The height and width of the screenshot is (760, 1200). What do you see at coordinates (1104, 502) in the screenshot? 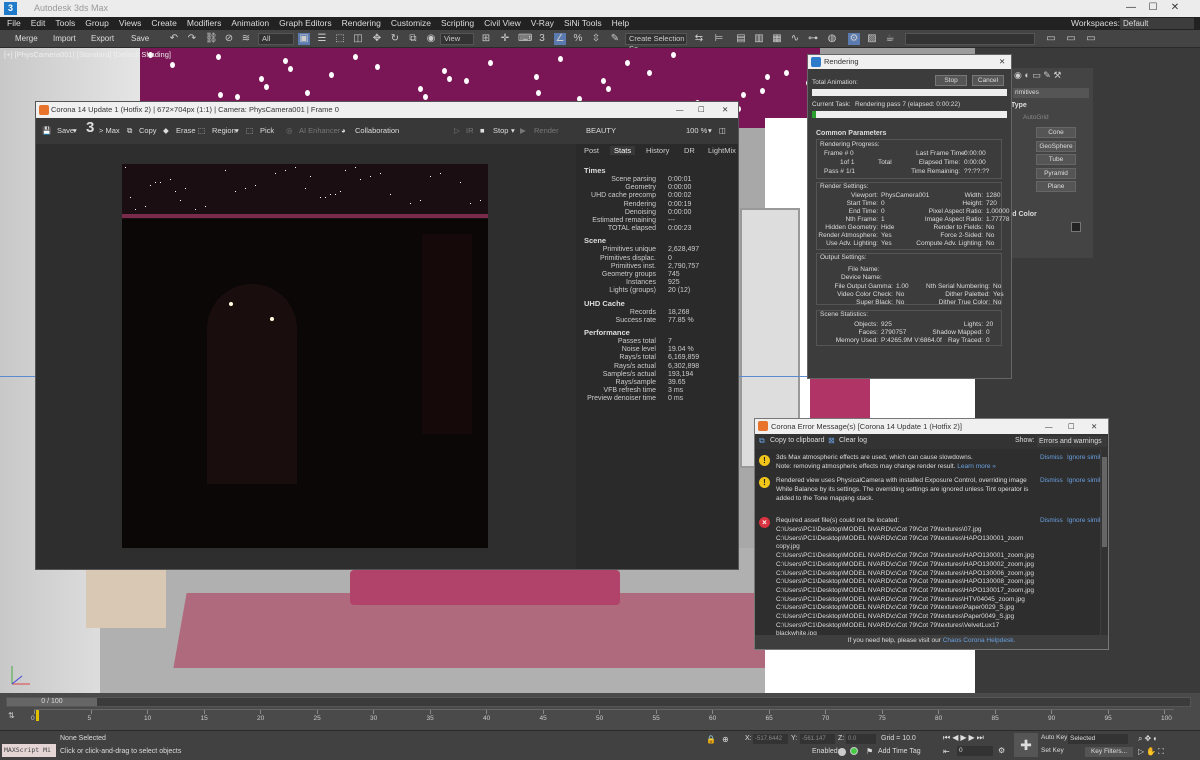
I see `error-scrollbar-thumb` at bounding box center [1104, 502].